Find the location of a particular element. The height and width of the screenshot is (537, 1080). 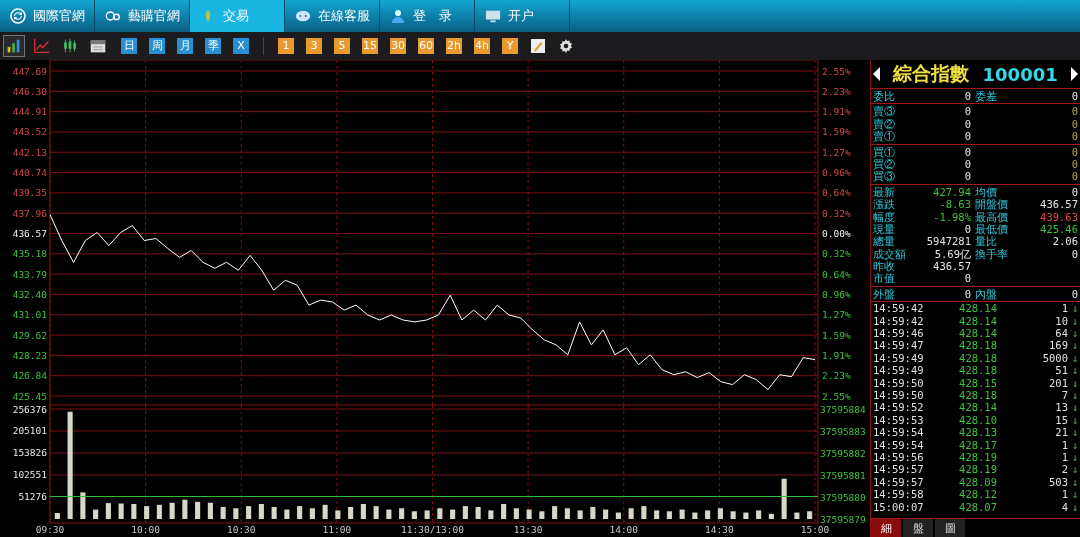

trade-volume: 503 is located at coordinates (1058, 482).